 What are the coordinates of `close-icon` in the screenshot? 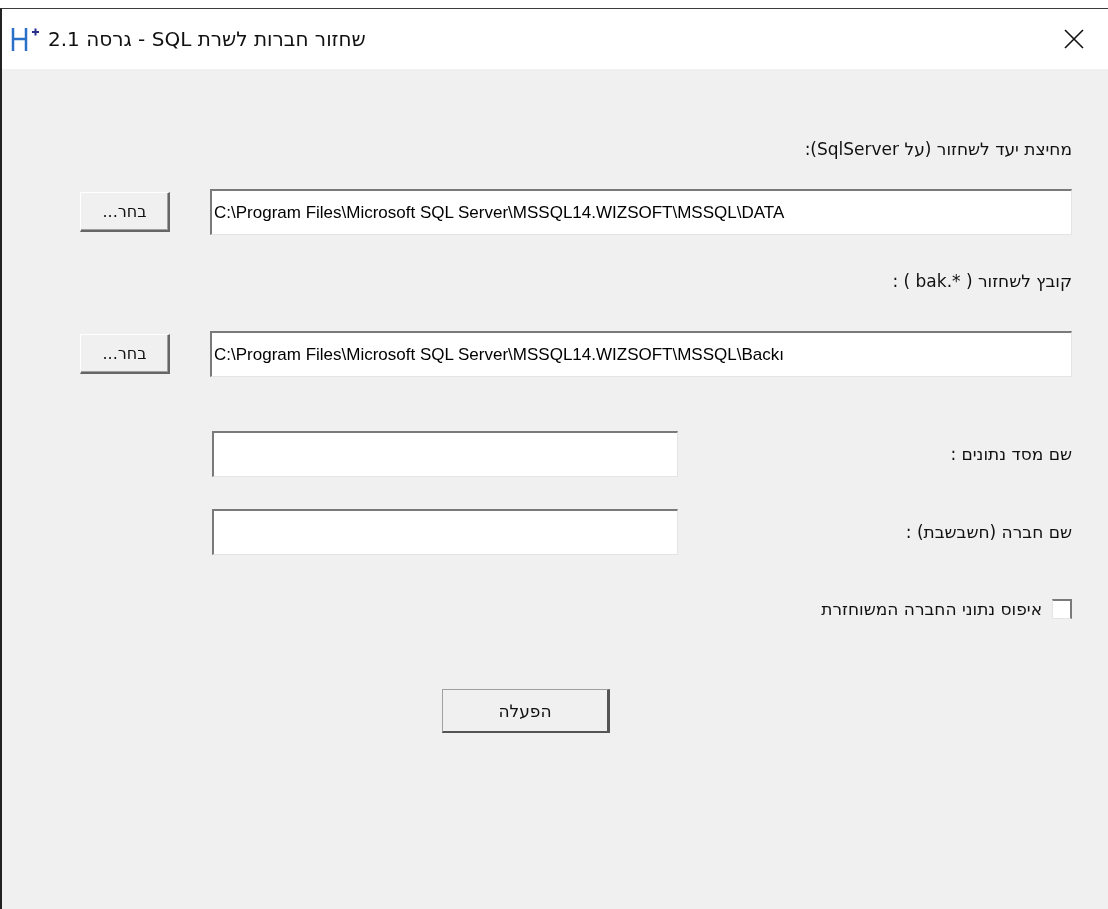 It's located at (1074, 39).